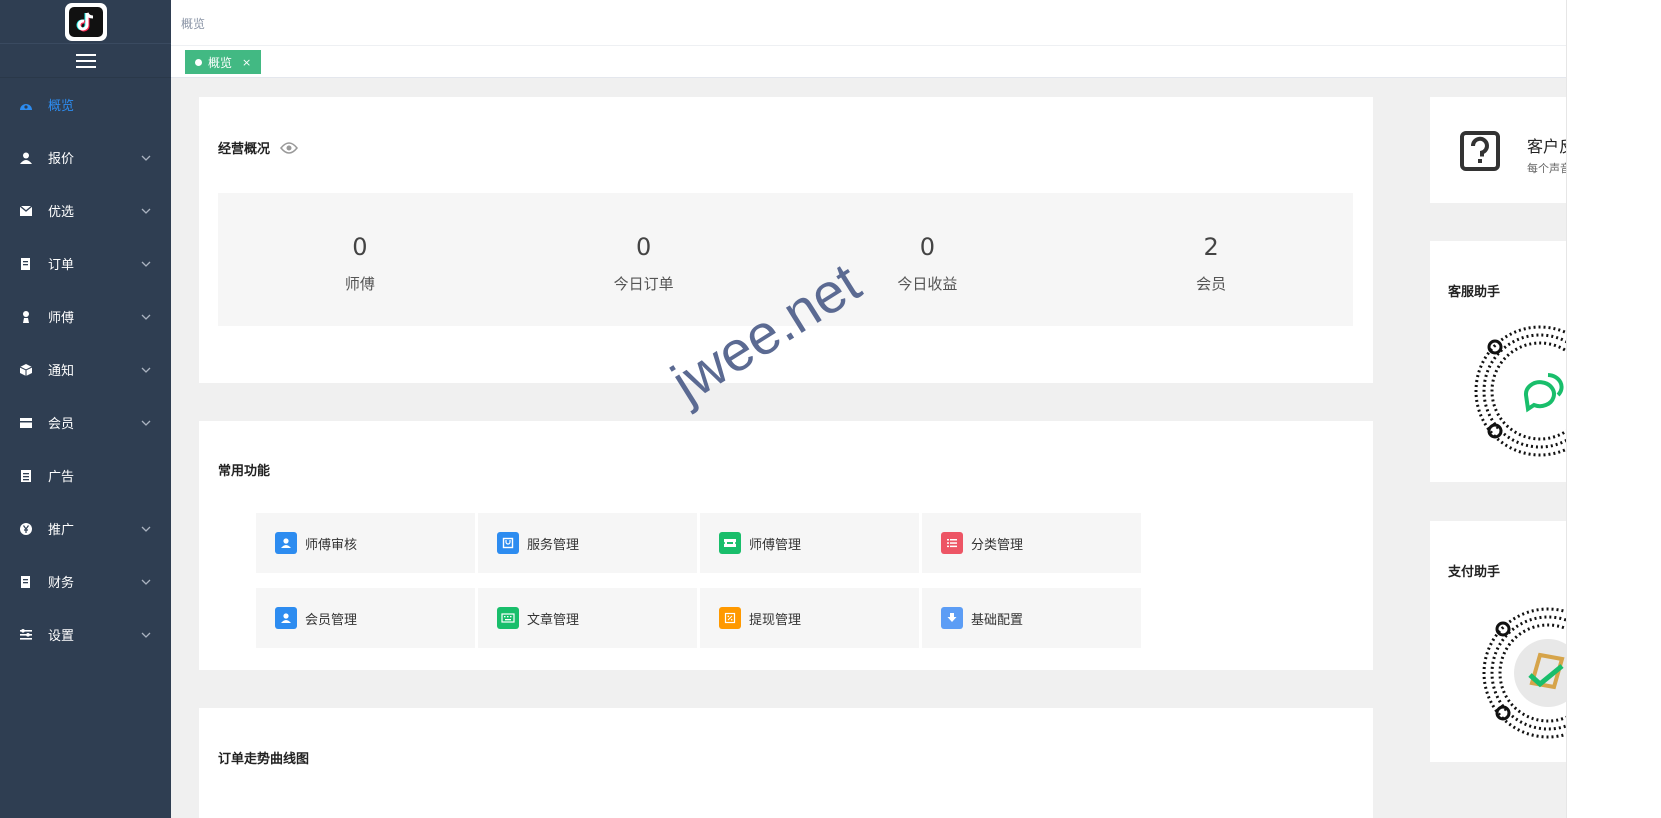 The width and height of the screenshot is (1661, 818). I want to click on percent-icon, so click(730, 618).